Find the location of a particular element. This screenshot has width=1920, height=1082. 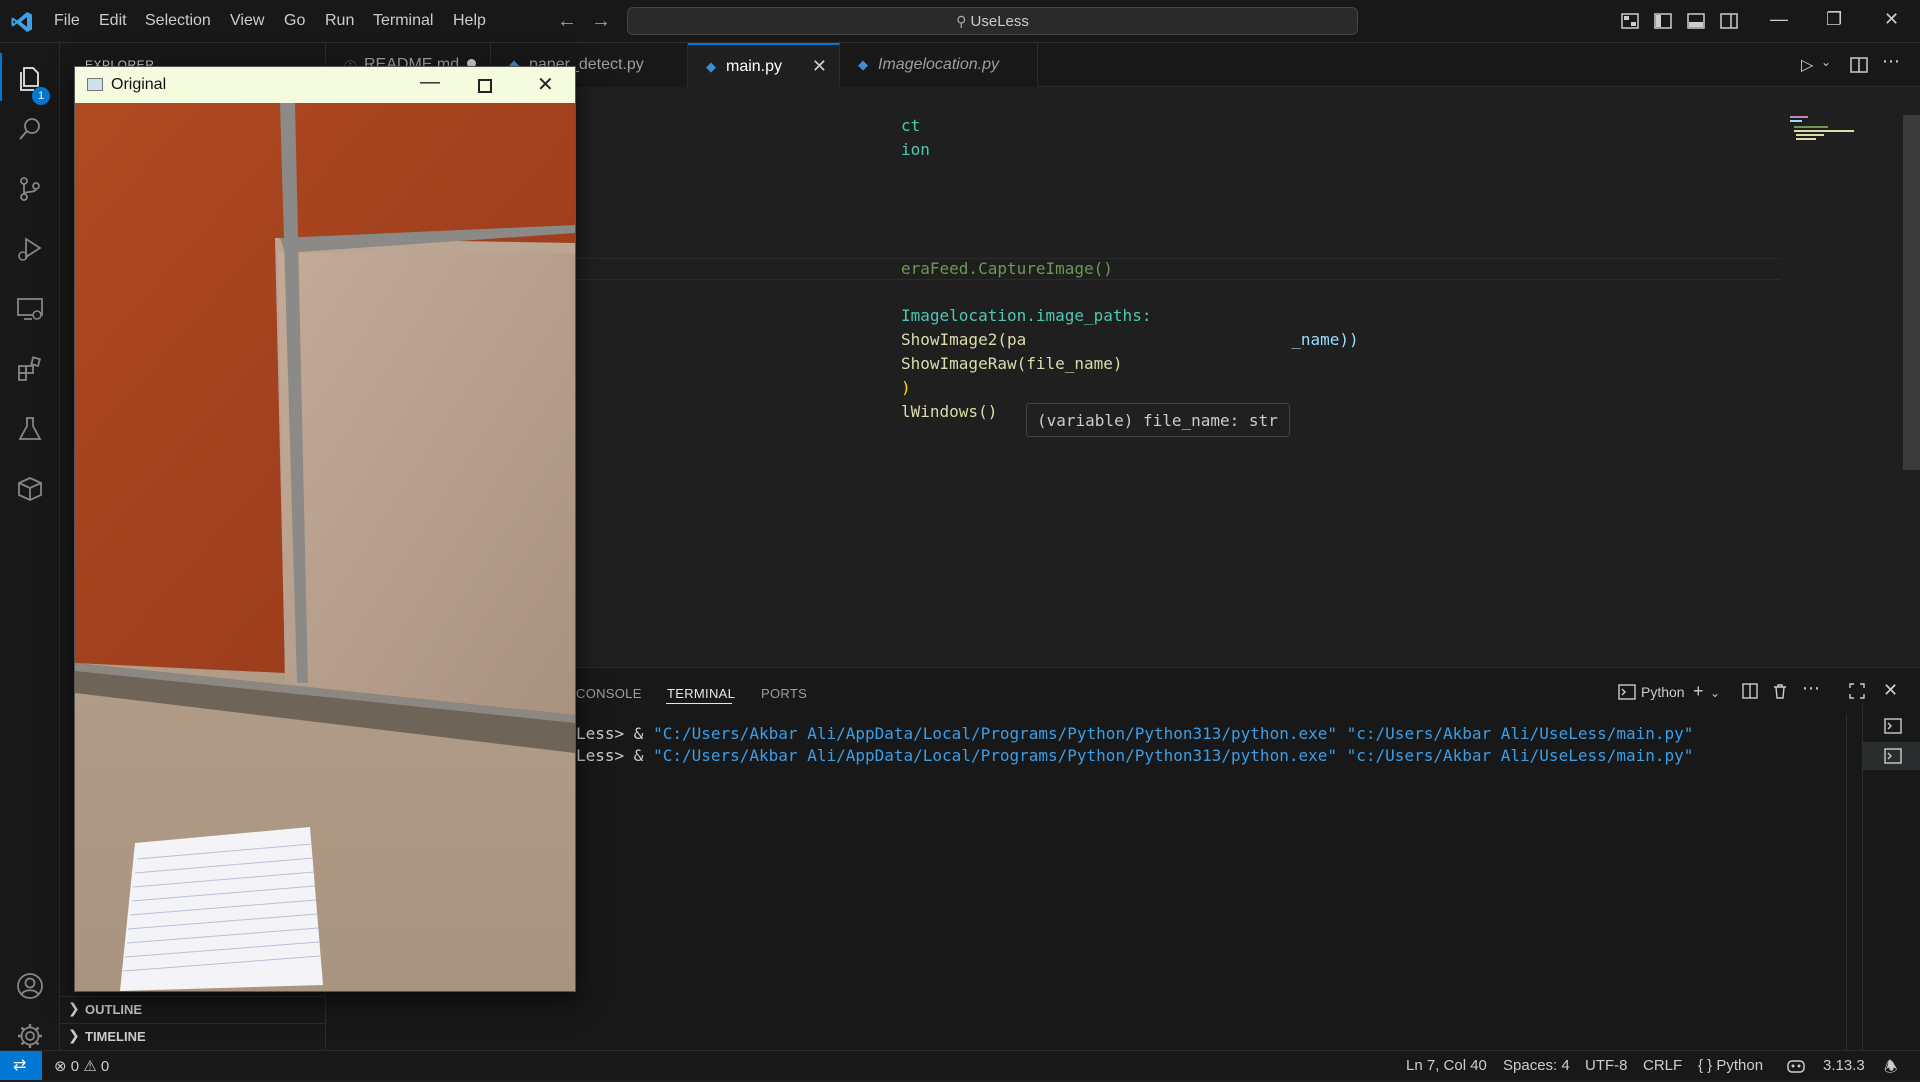

minimap is located at coordinates (1825, 131).